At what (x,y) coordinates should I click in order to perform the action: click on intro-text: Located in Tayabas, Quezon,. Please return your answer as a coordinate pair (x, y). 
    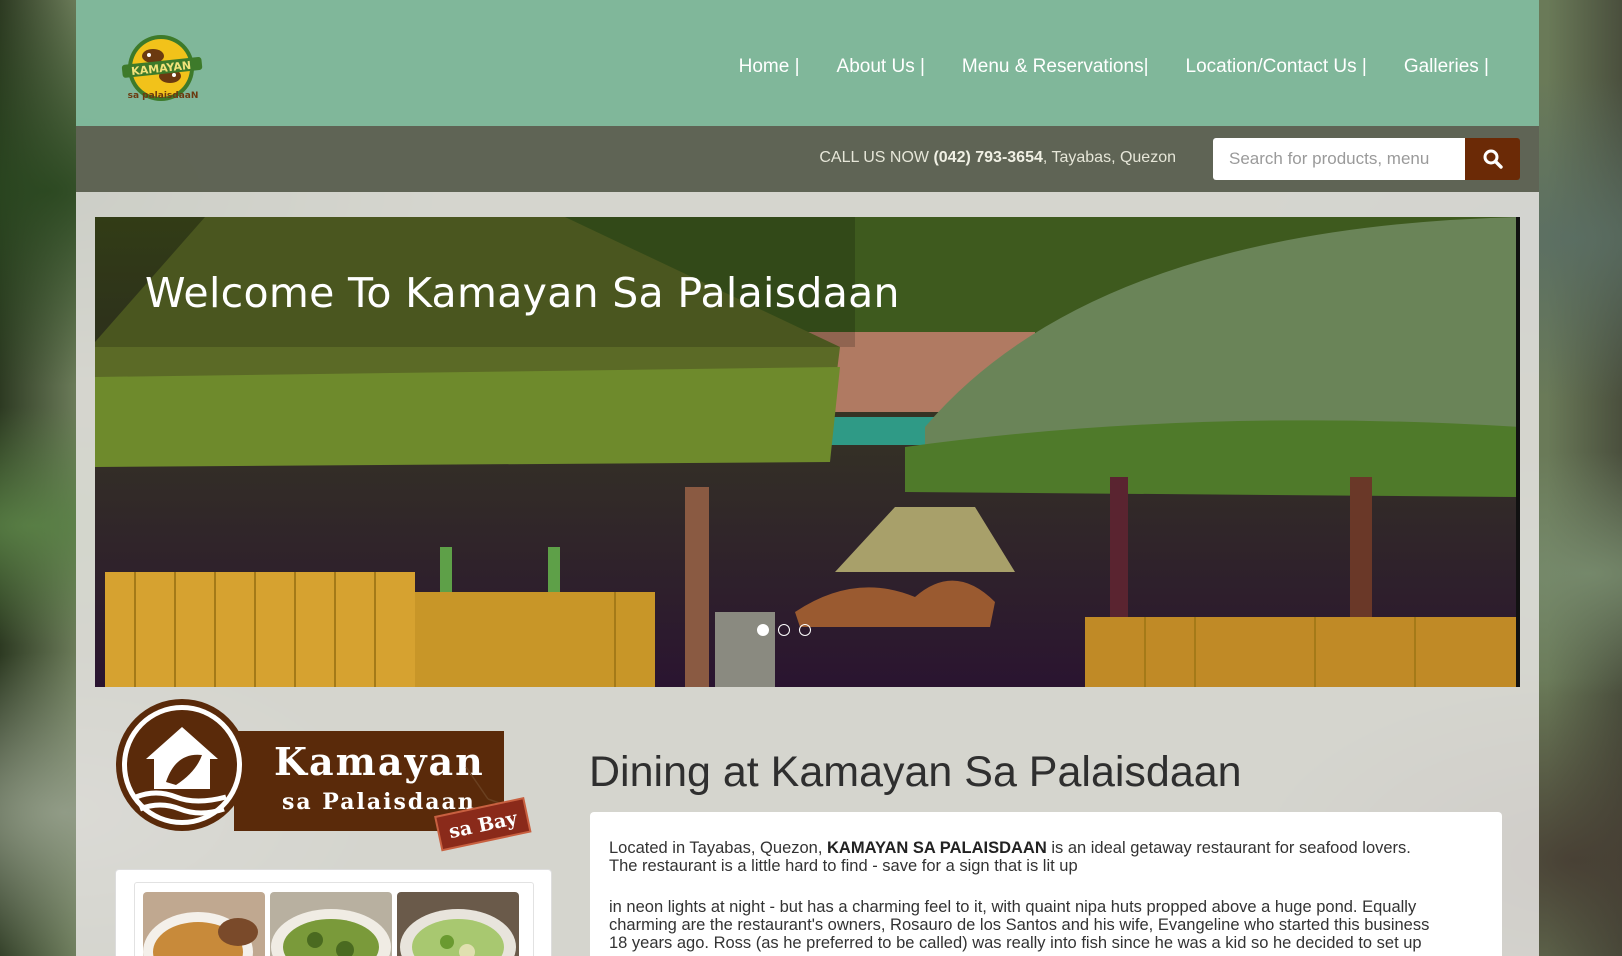
    Looking at the image, I should click on (718, 848).